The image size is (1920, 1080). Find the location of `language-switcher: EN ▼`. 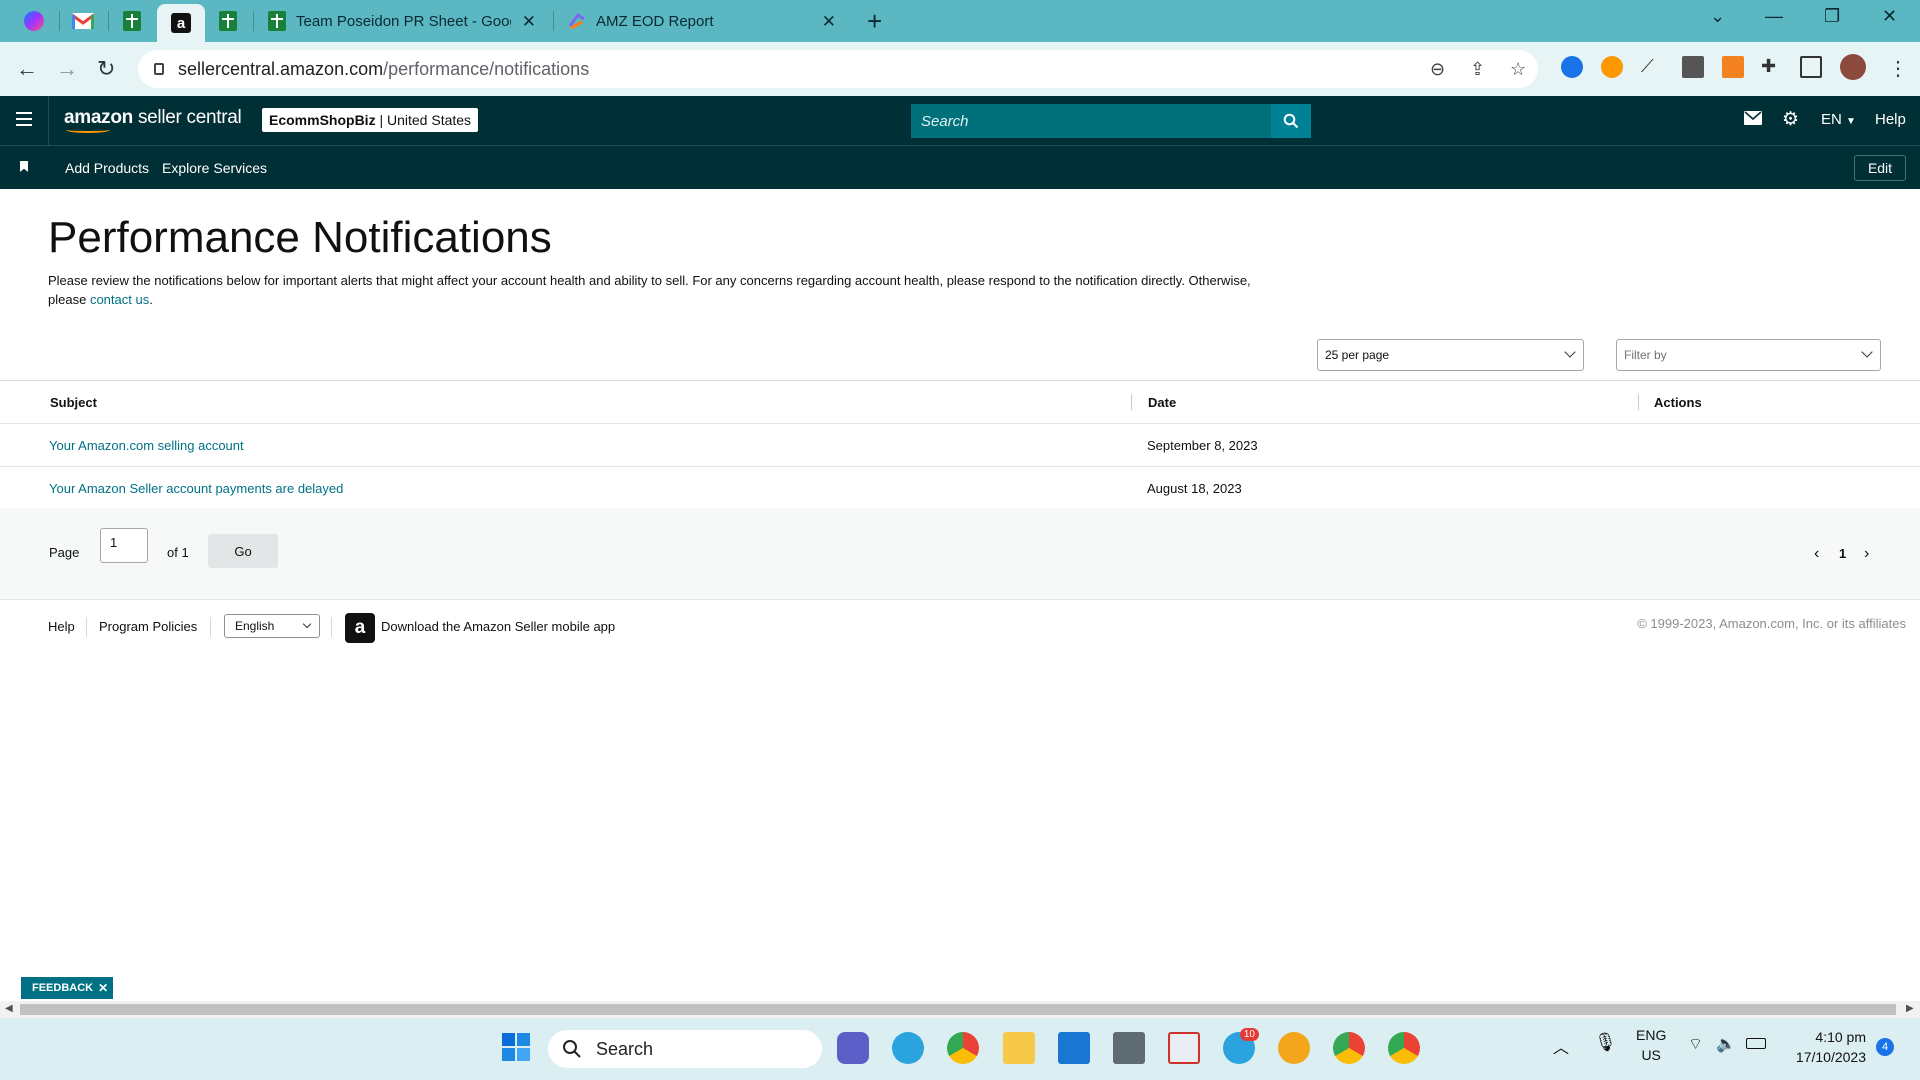

language-switcher: EN ▼ is located at coordinates (1838, 119).